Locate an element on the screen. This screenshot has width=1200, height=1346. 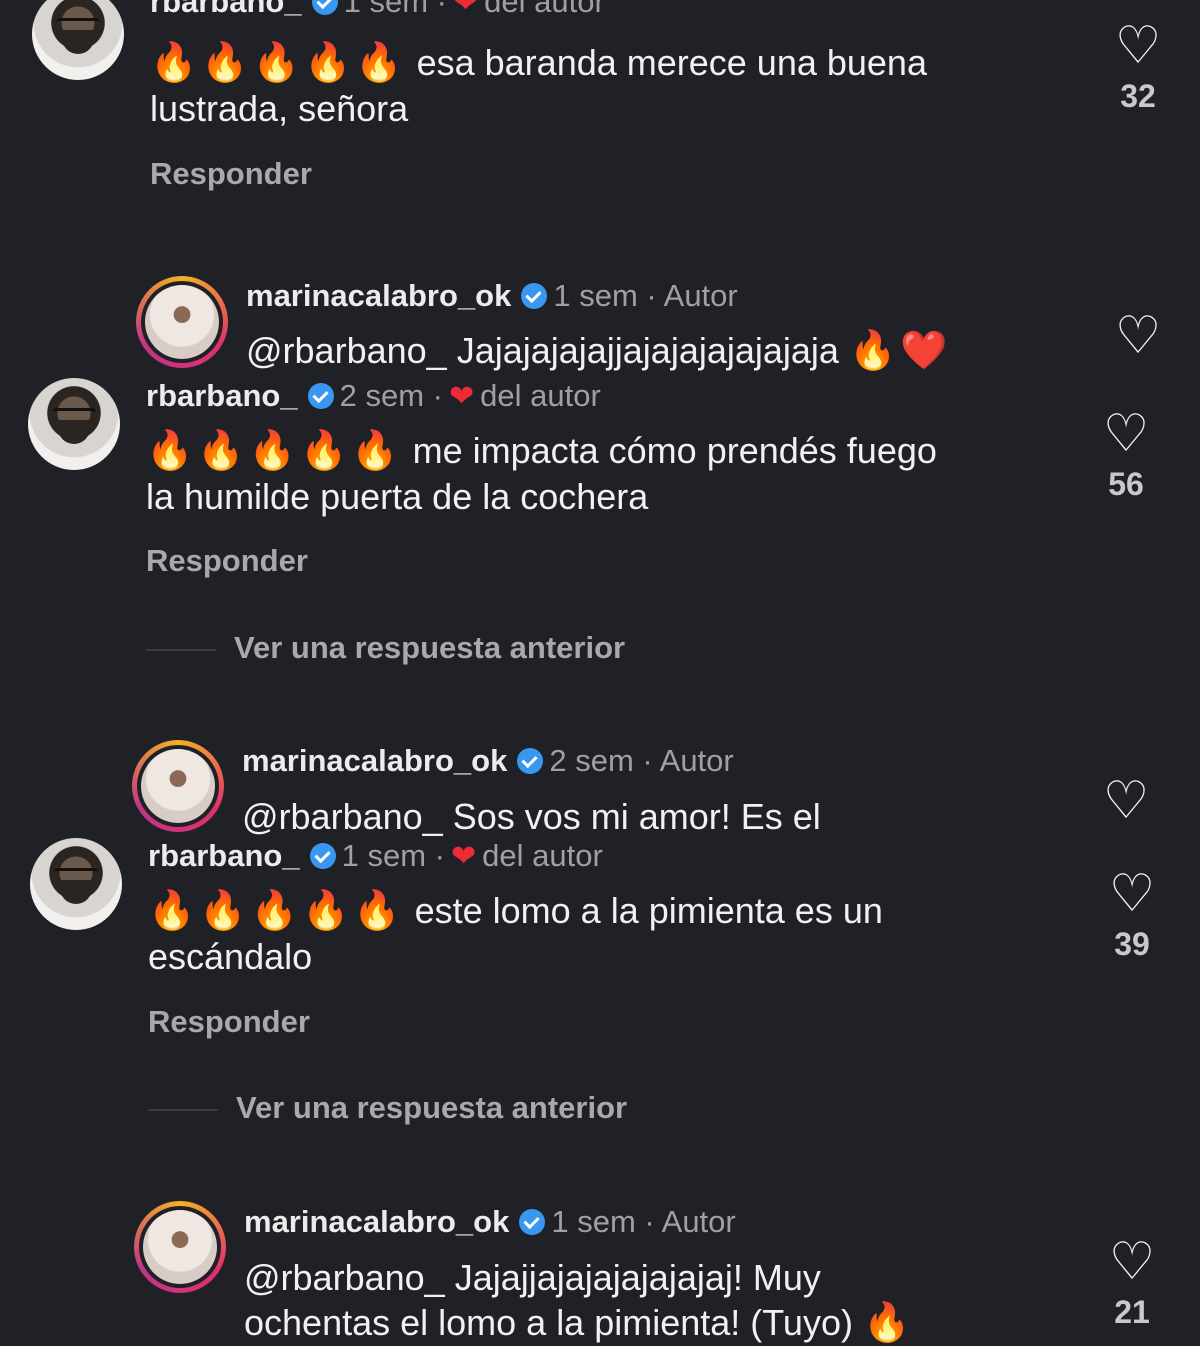
comment-time: 2 sem is located at coordinates (382, 395).